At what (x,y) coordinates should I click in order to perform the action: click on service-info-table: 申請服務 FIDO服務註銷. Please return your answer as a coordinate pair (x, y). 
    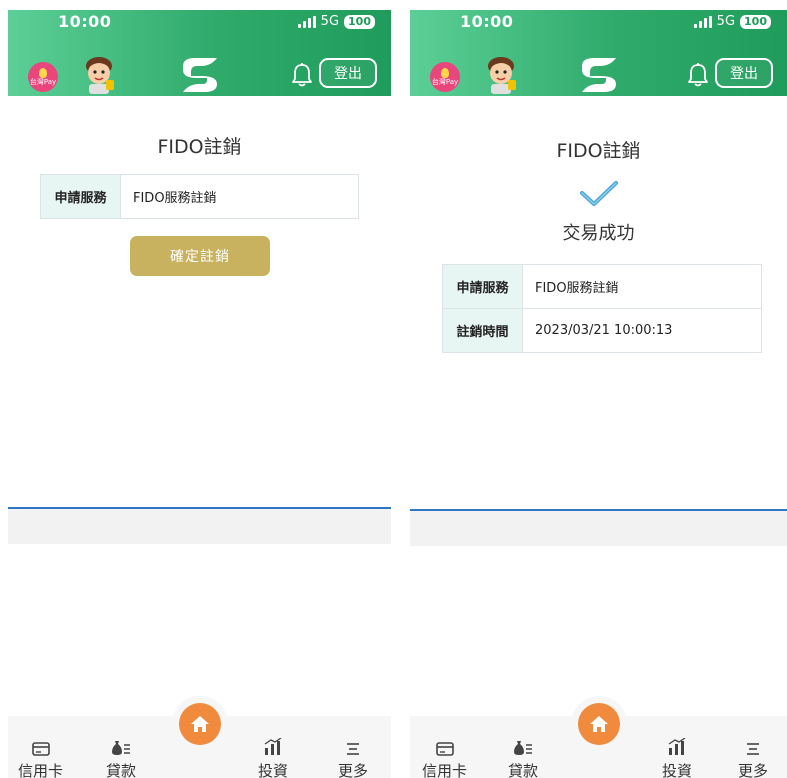
    Looking at the image, I should click on (199, 196).